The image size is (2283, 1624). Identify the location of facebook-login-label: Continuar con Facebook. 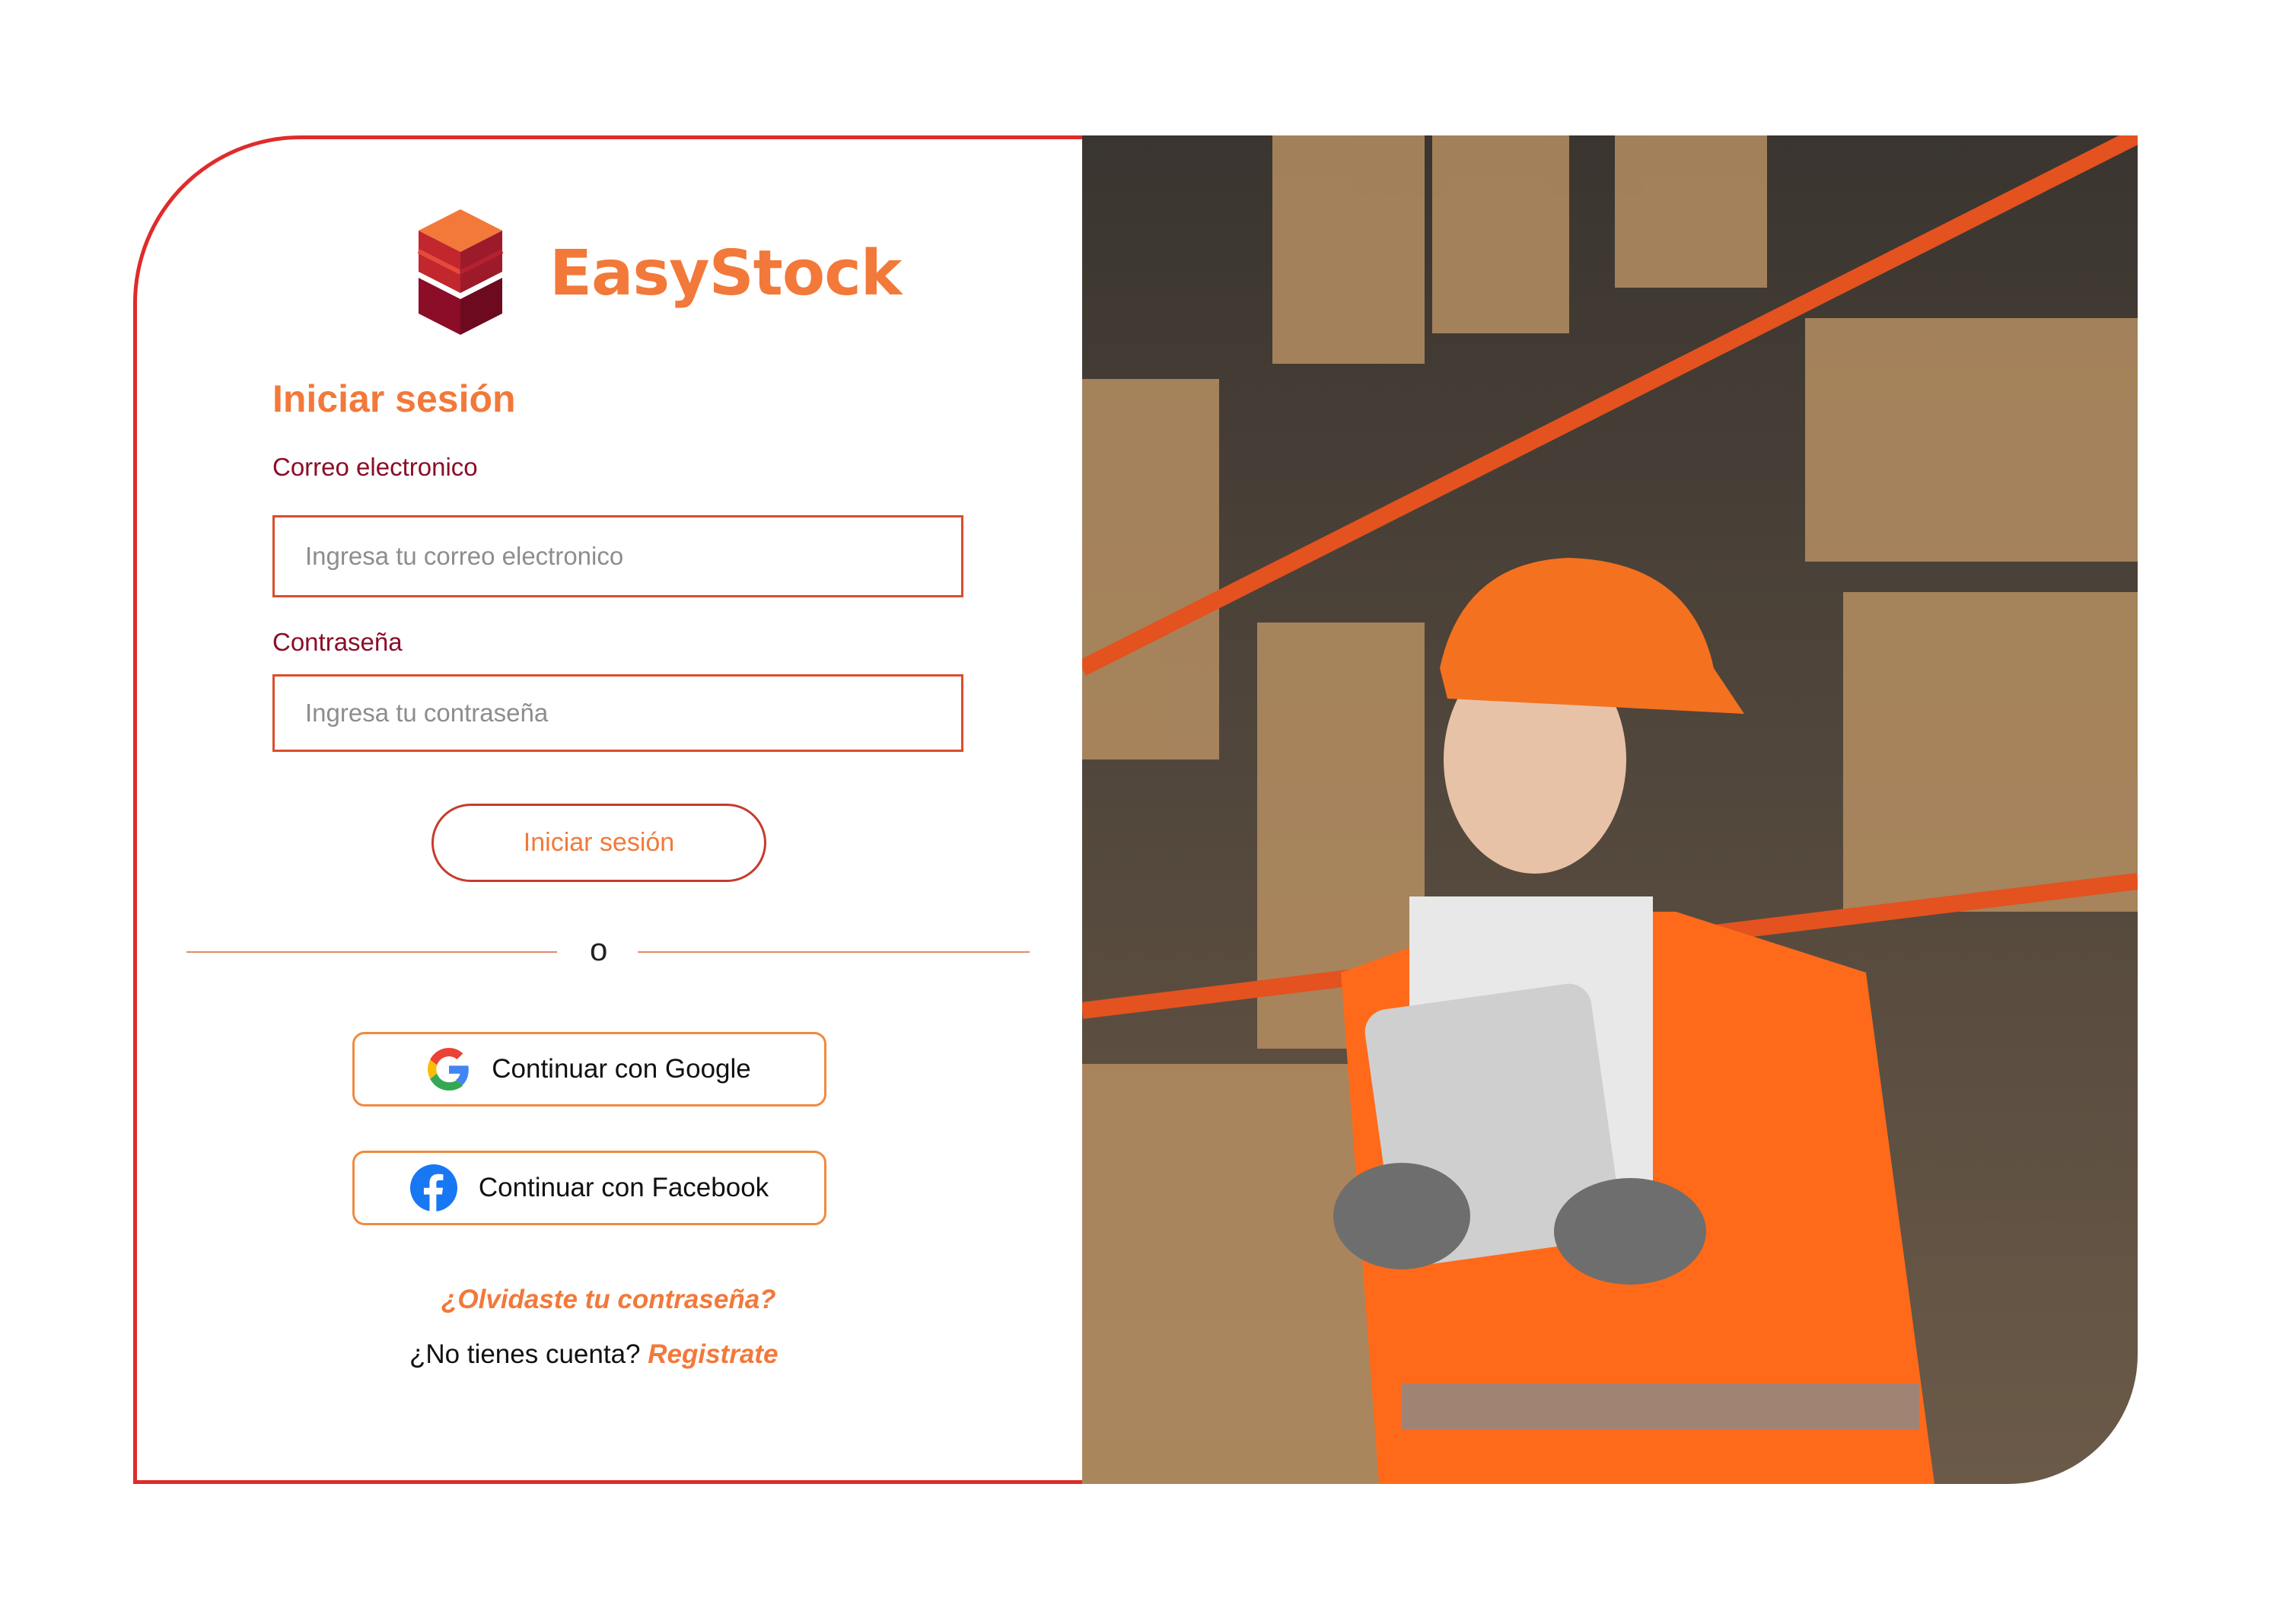
(623, 1187).